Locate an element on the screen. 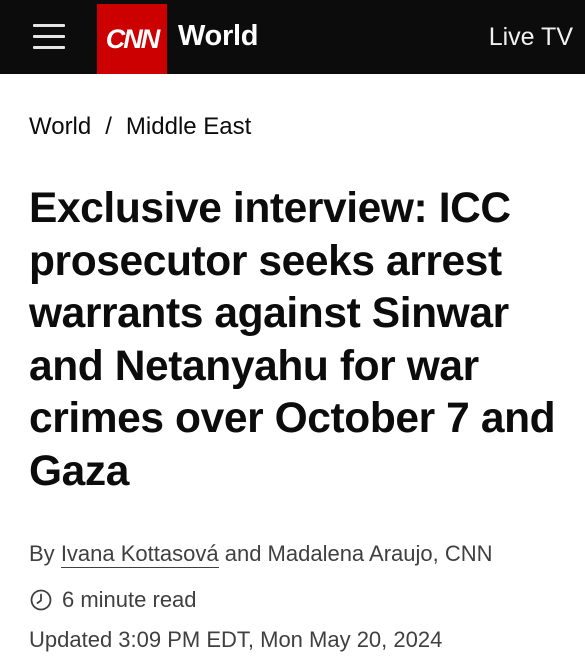 This screenshot has height=665, width=585. byline-rest: and Madalena Araujo, CNN is located at coordinates (358, 553).